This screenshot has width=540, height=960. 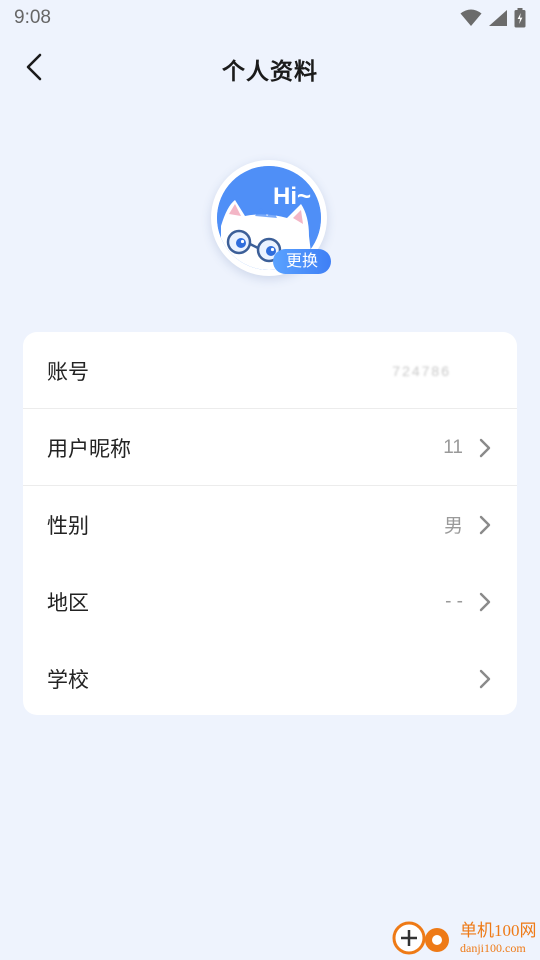 What do you see at coordinates (520, 18) in the screenshot?
I see `battery-icon` at bounding box center [520, 18].